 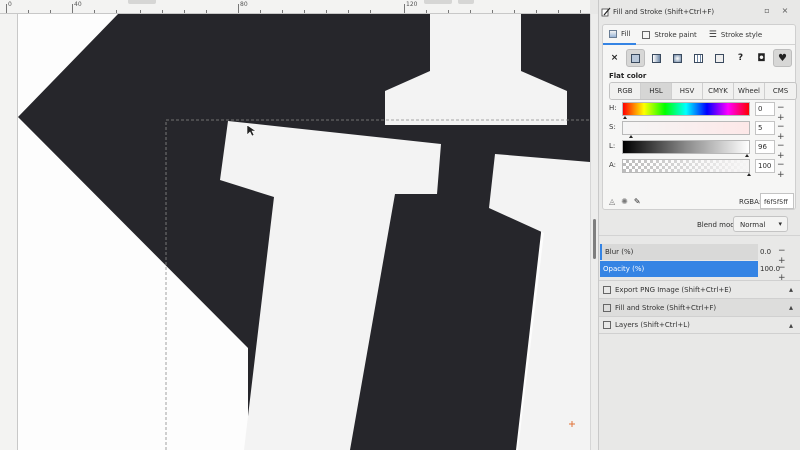 What do you see at coordinates (594, 239) in the screenshot?
I see `scrollbar-thumb` at bounding box center [594, 239].